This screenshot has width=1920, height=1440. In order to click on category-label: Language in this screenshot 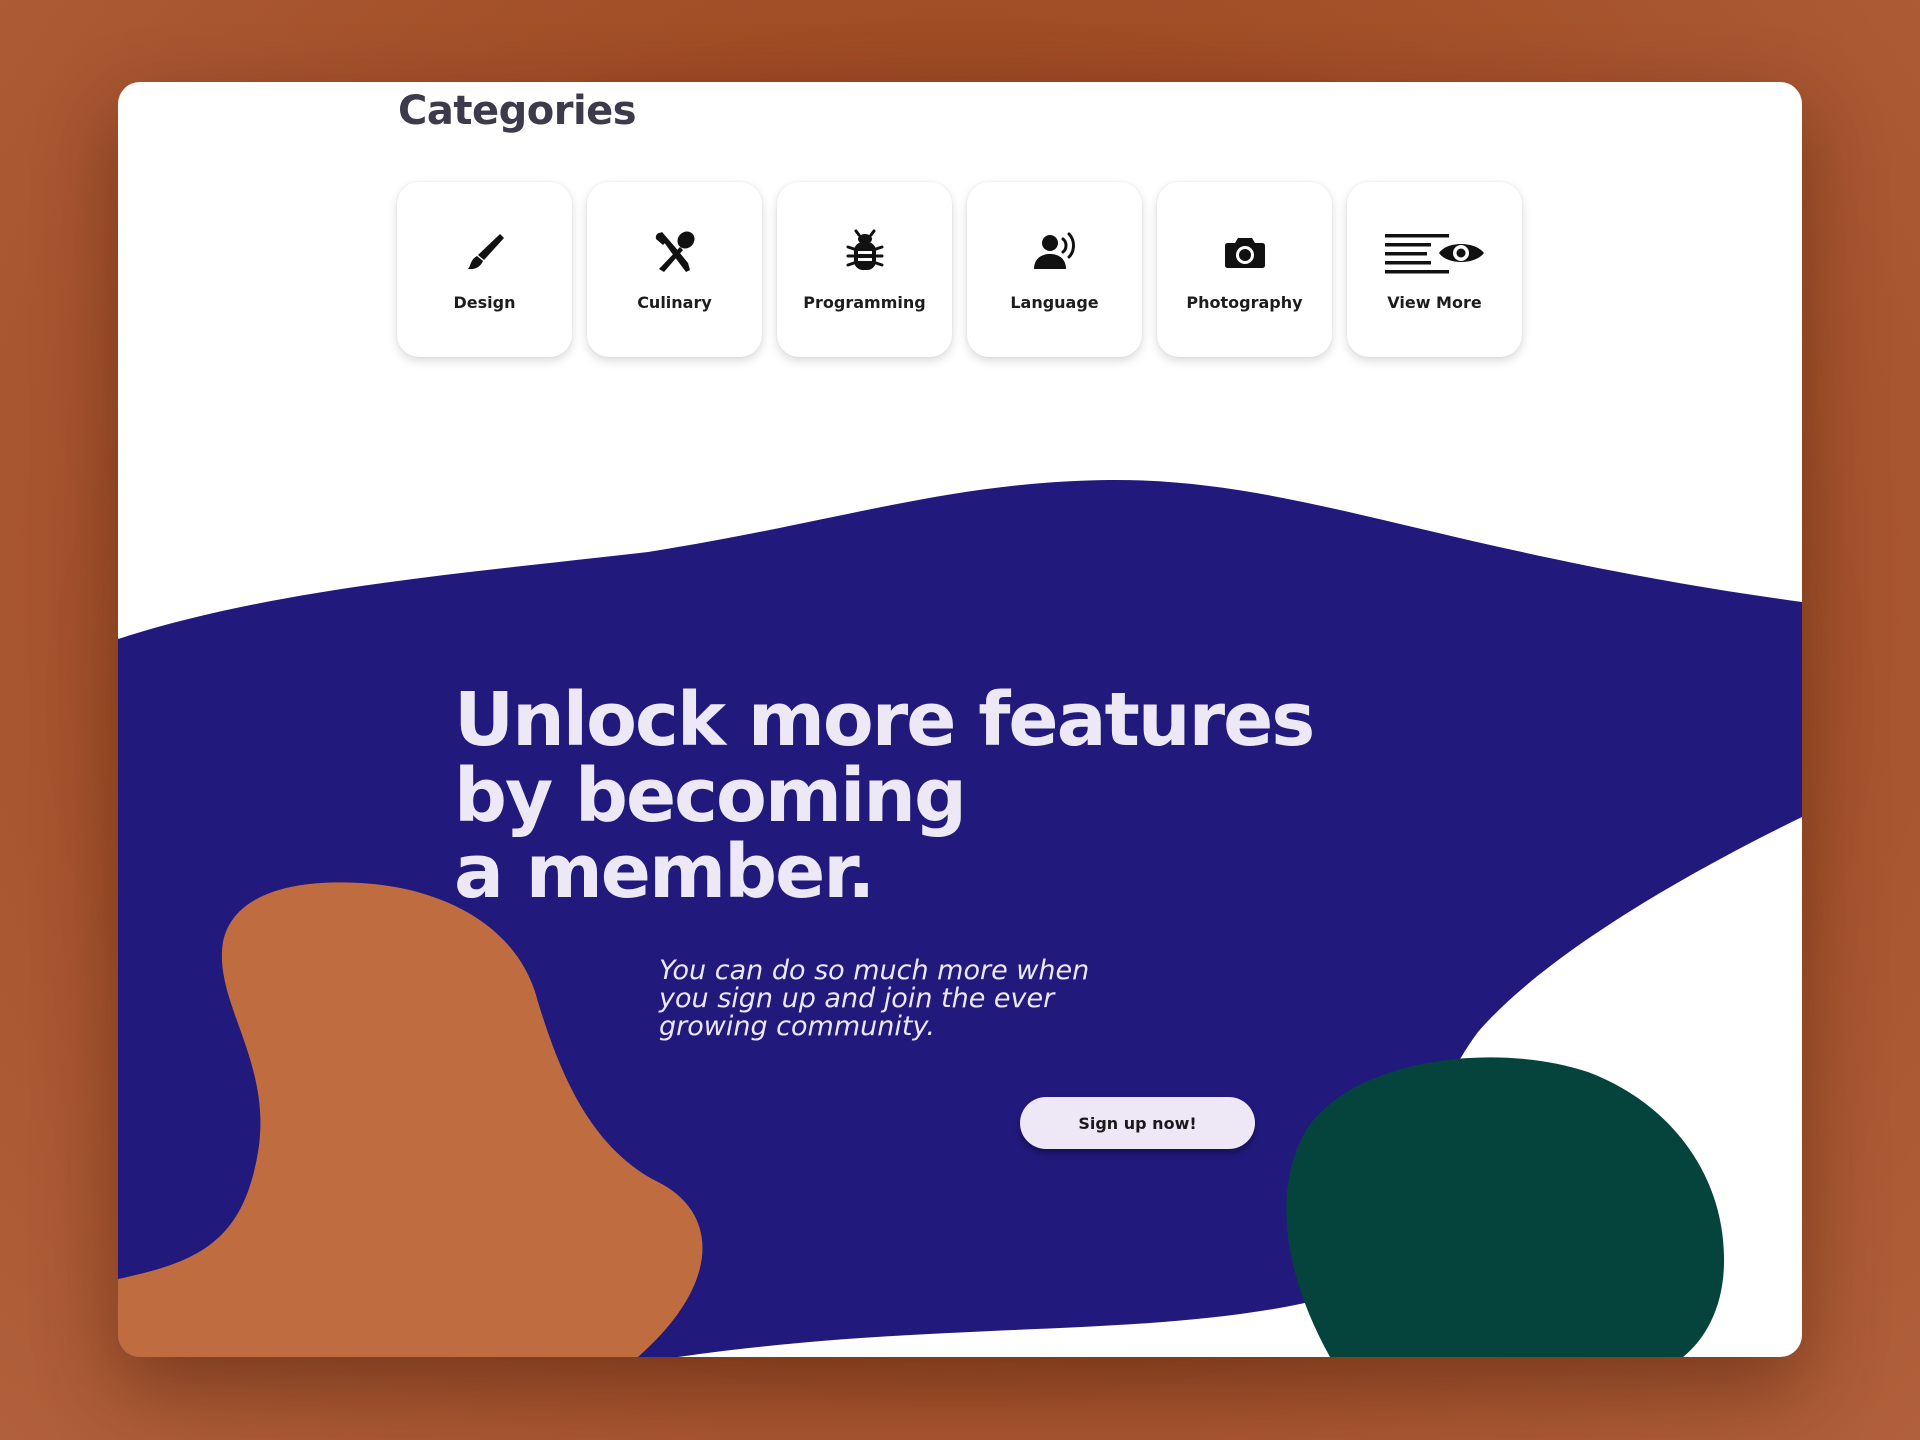, I will do `click(1054, 302)`.